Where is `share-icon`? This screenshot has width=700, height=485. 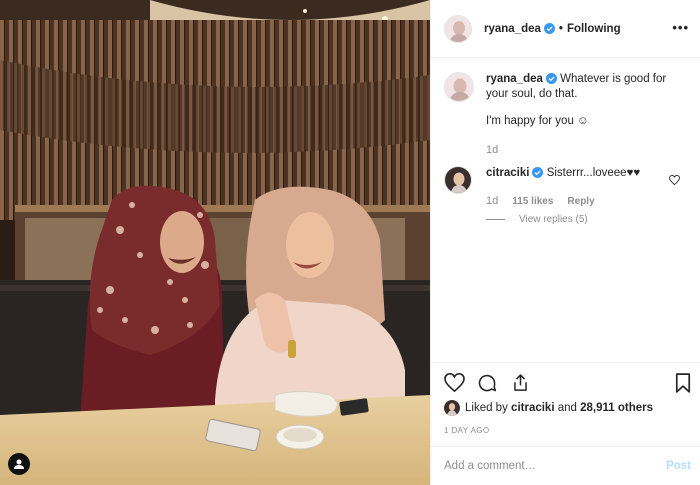
share-icon is located at coordinates (520, 383).